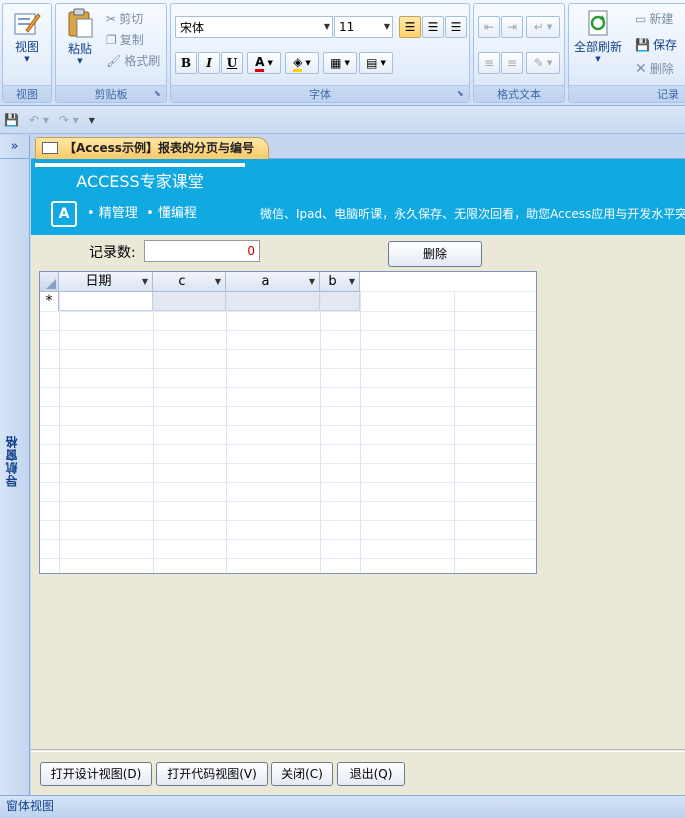 The width and height of the screenshot is (685, 818). I want to click on exit-button: 退出(Q), so click(371, 774).